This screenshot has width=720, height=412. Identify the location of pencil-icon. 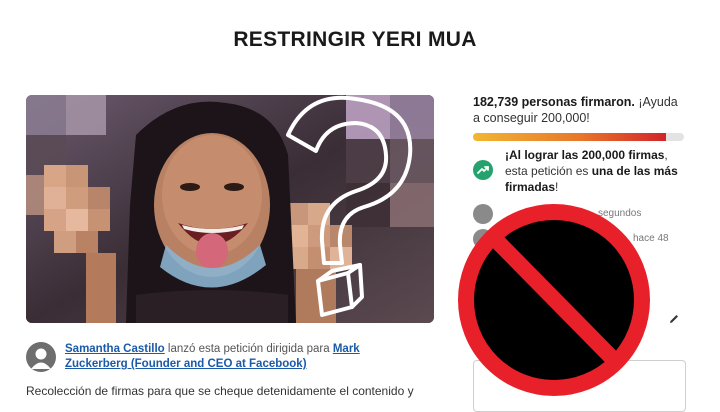
(674, 319).